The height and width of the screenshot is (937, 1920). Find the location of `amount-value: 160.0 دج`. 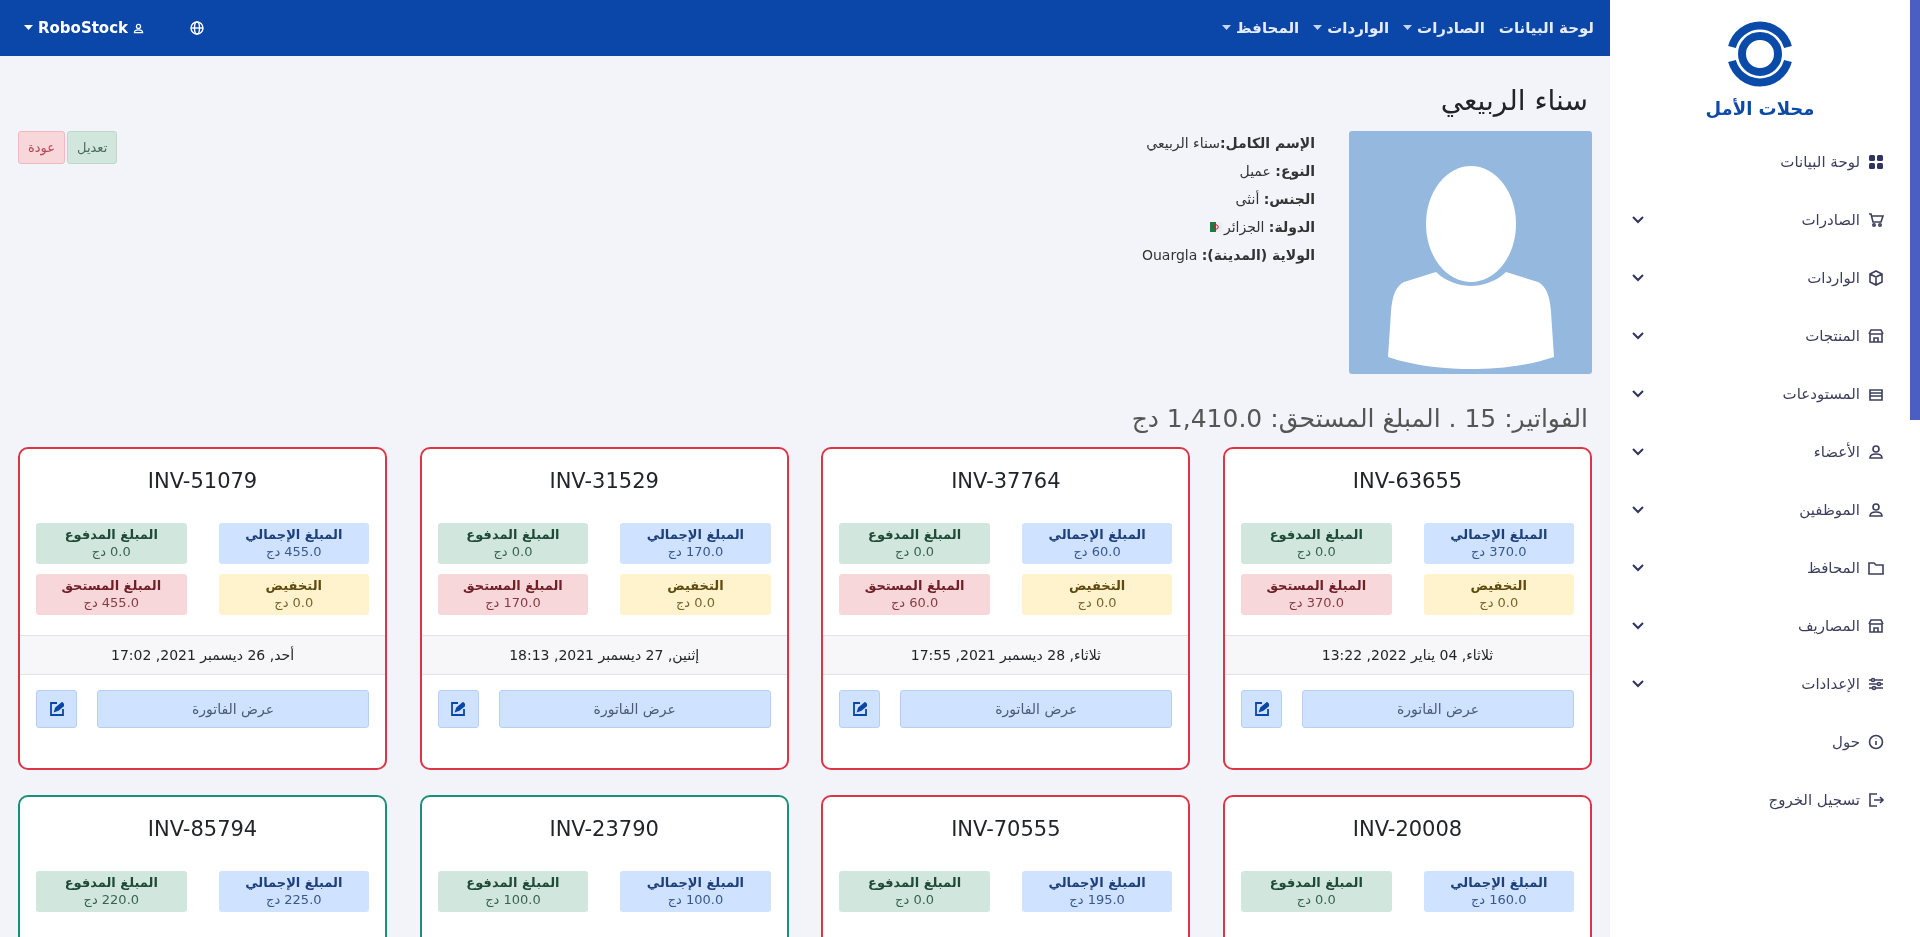

amount-value: 160.0 دج is located at coordinates (1498, 899).